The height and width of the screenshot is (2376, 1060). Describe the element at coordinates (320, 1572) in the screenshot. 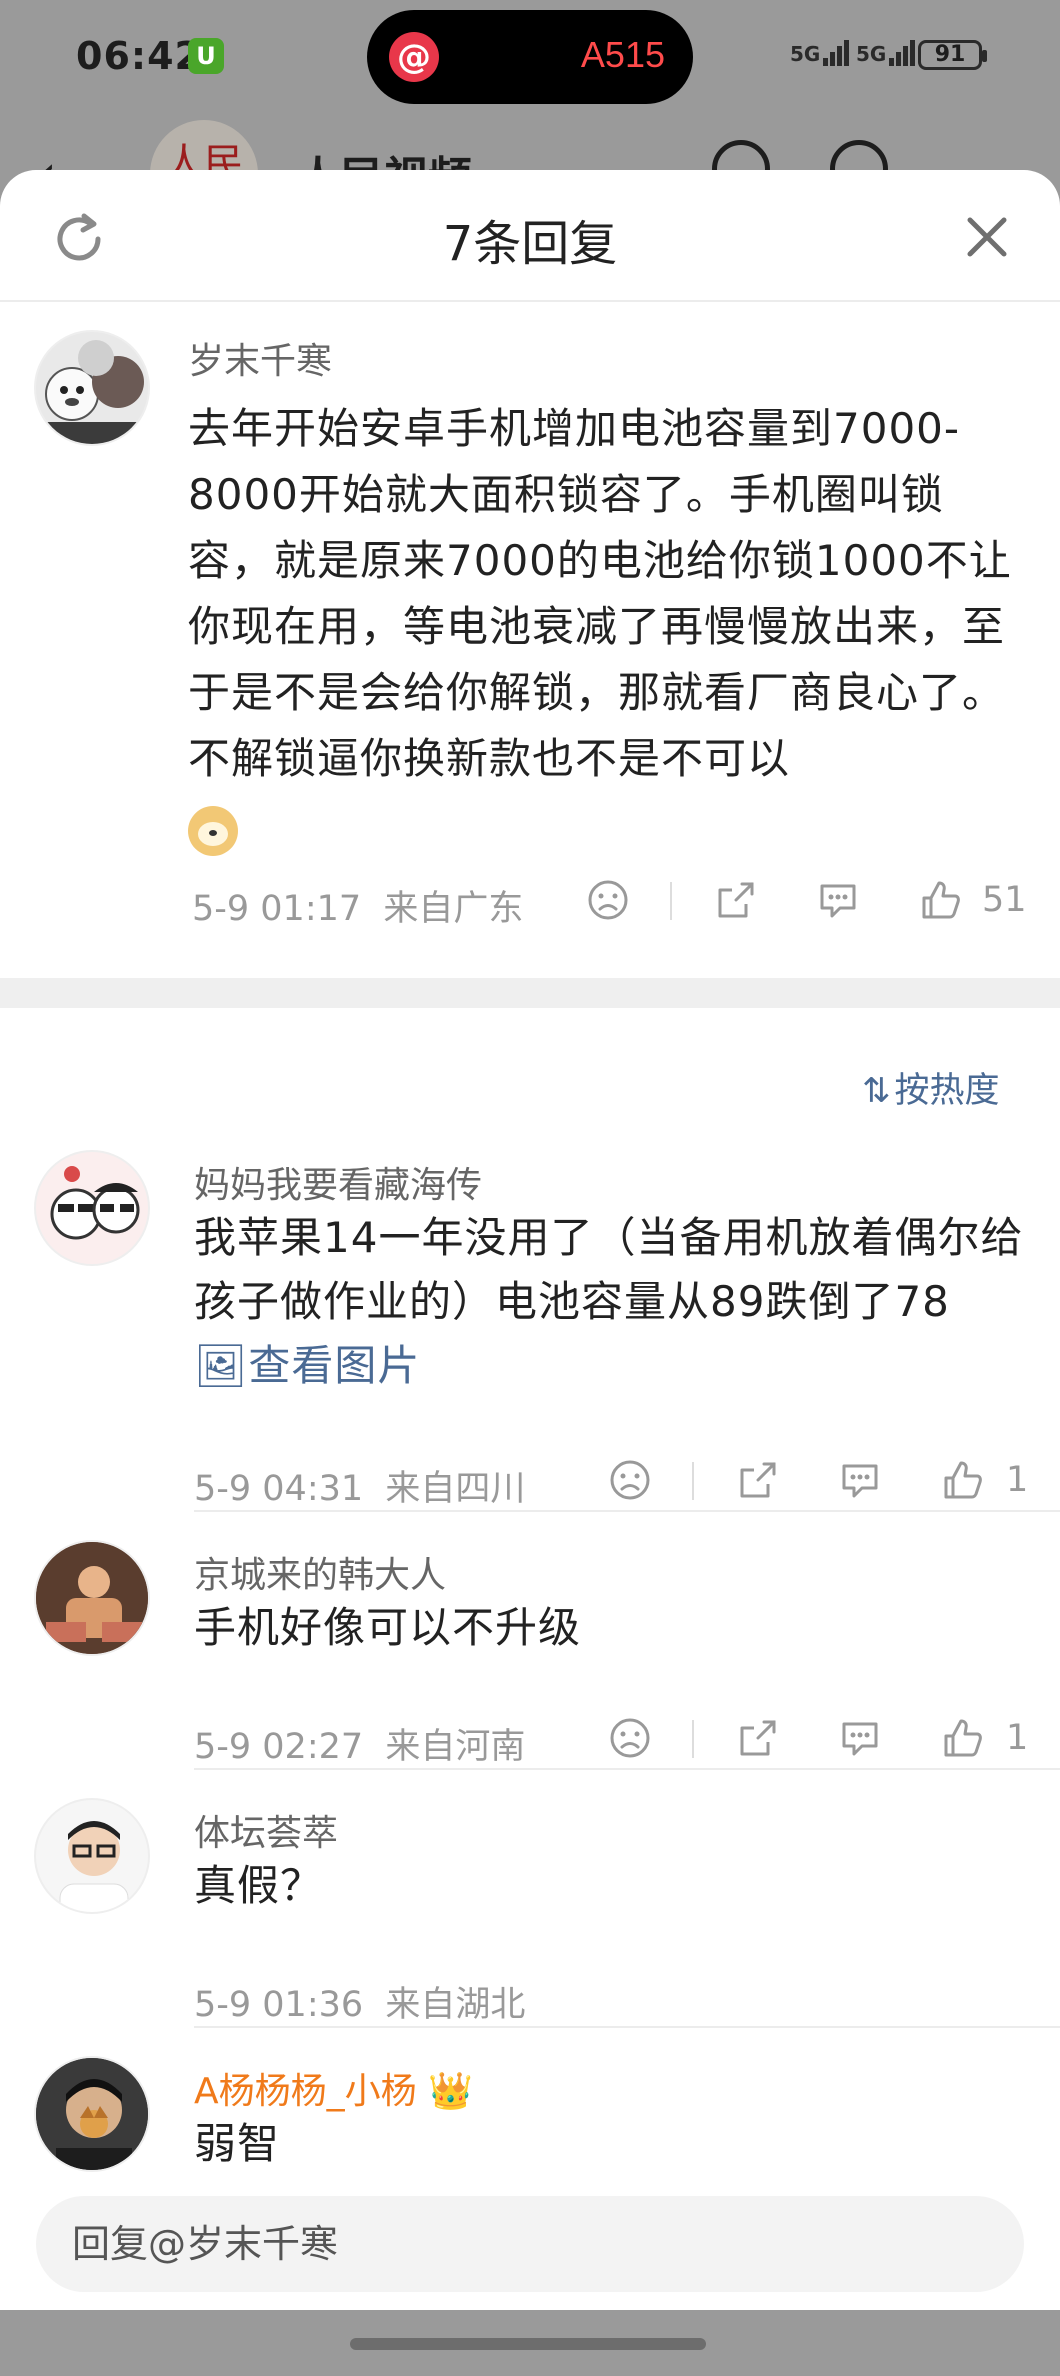

I see `reply-username: 京城来的韩大人` at that location.